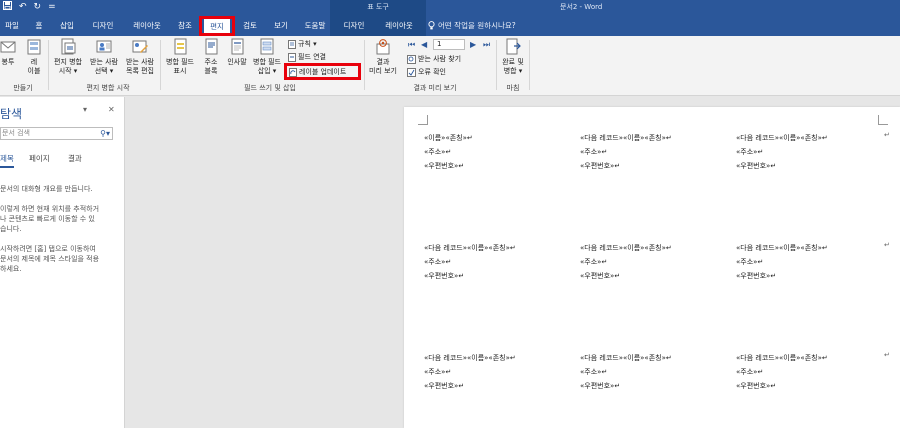 The height and width of the screenshot is (428, 900). I want to click on previous-record-icon: ◀, so click(424, 44).